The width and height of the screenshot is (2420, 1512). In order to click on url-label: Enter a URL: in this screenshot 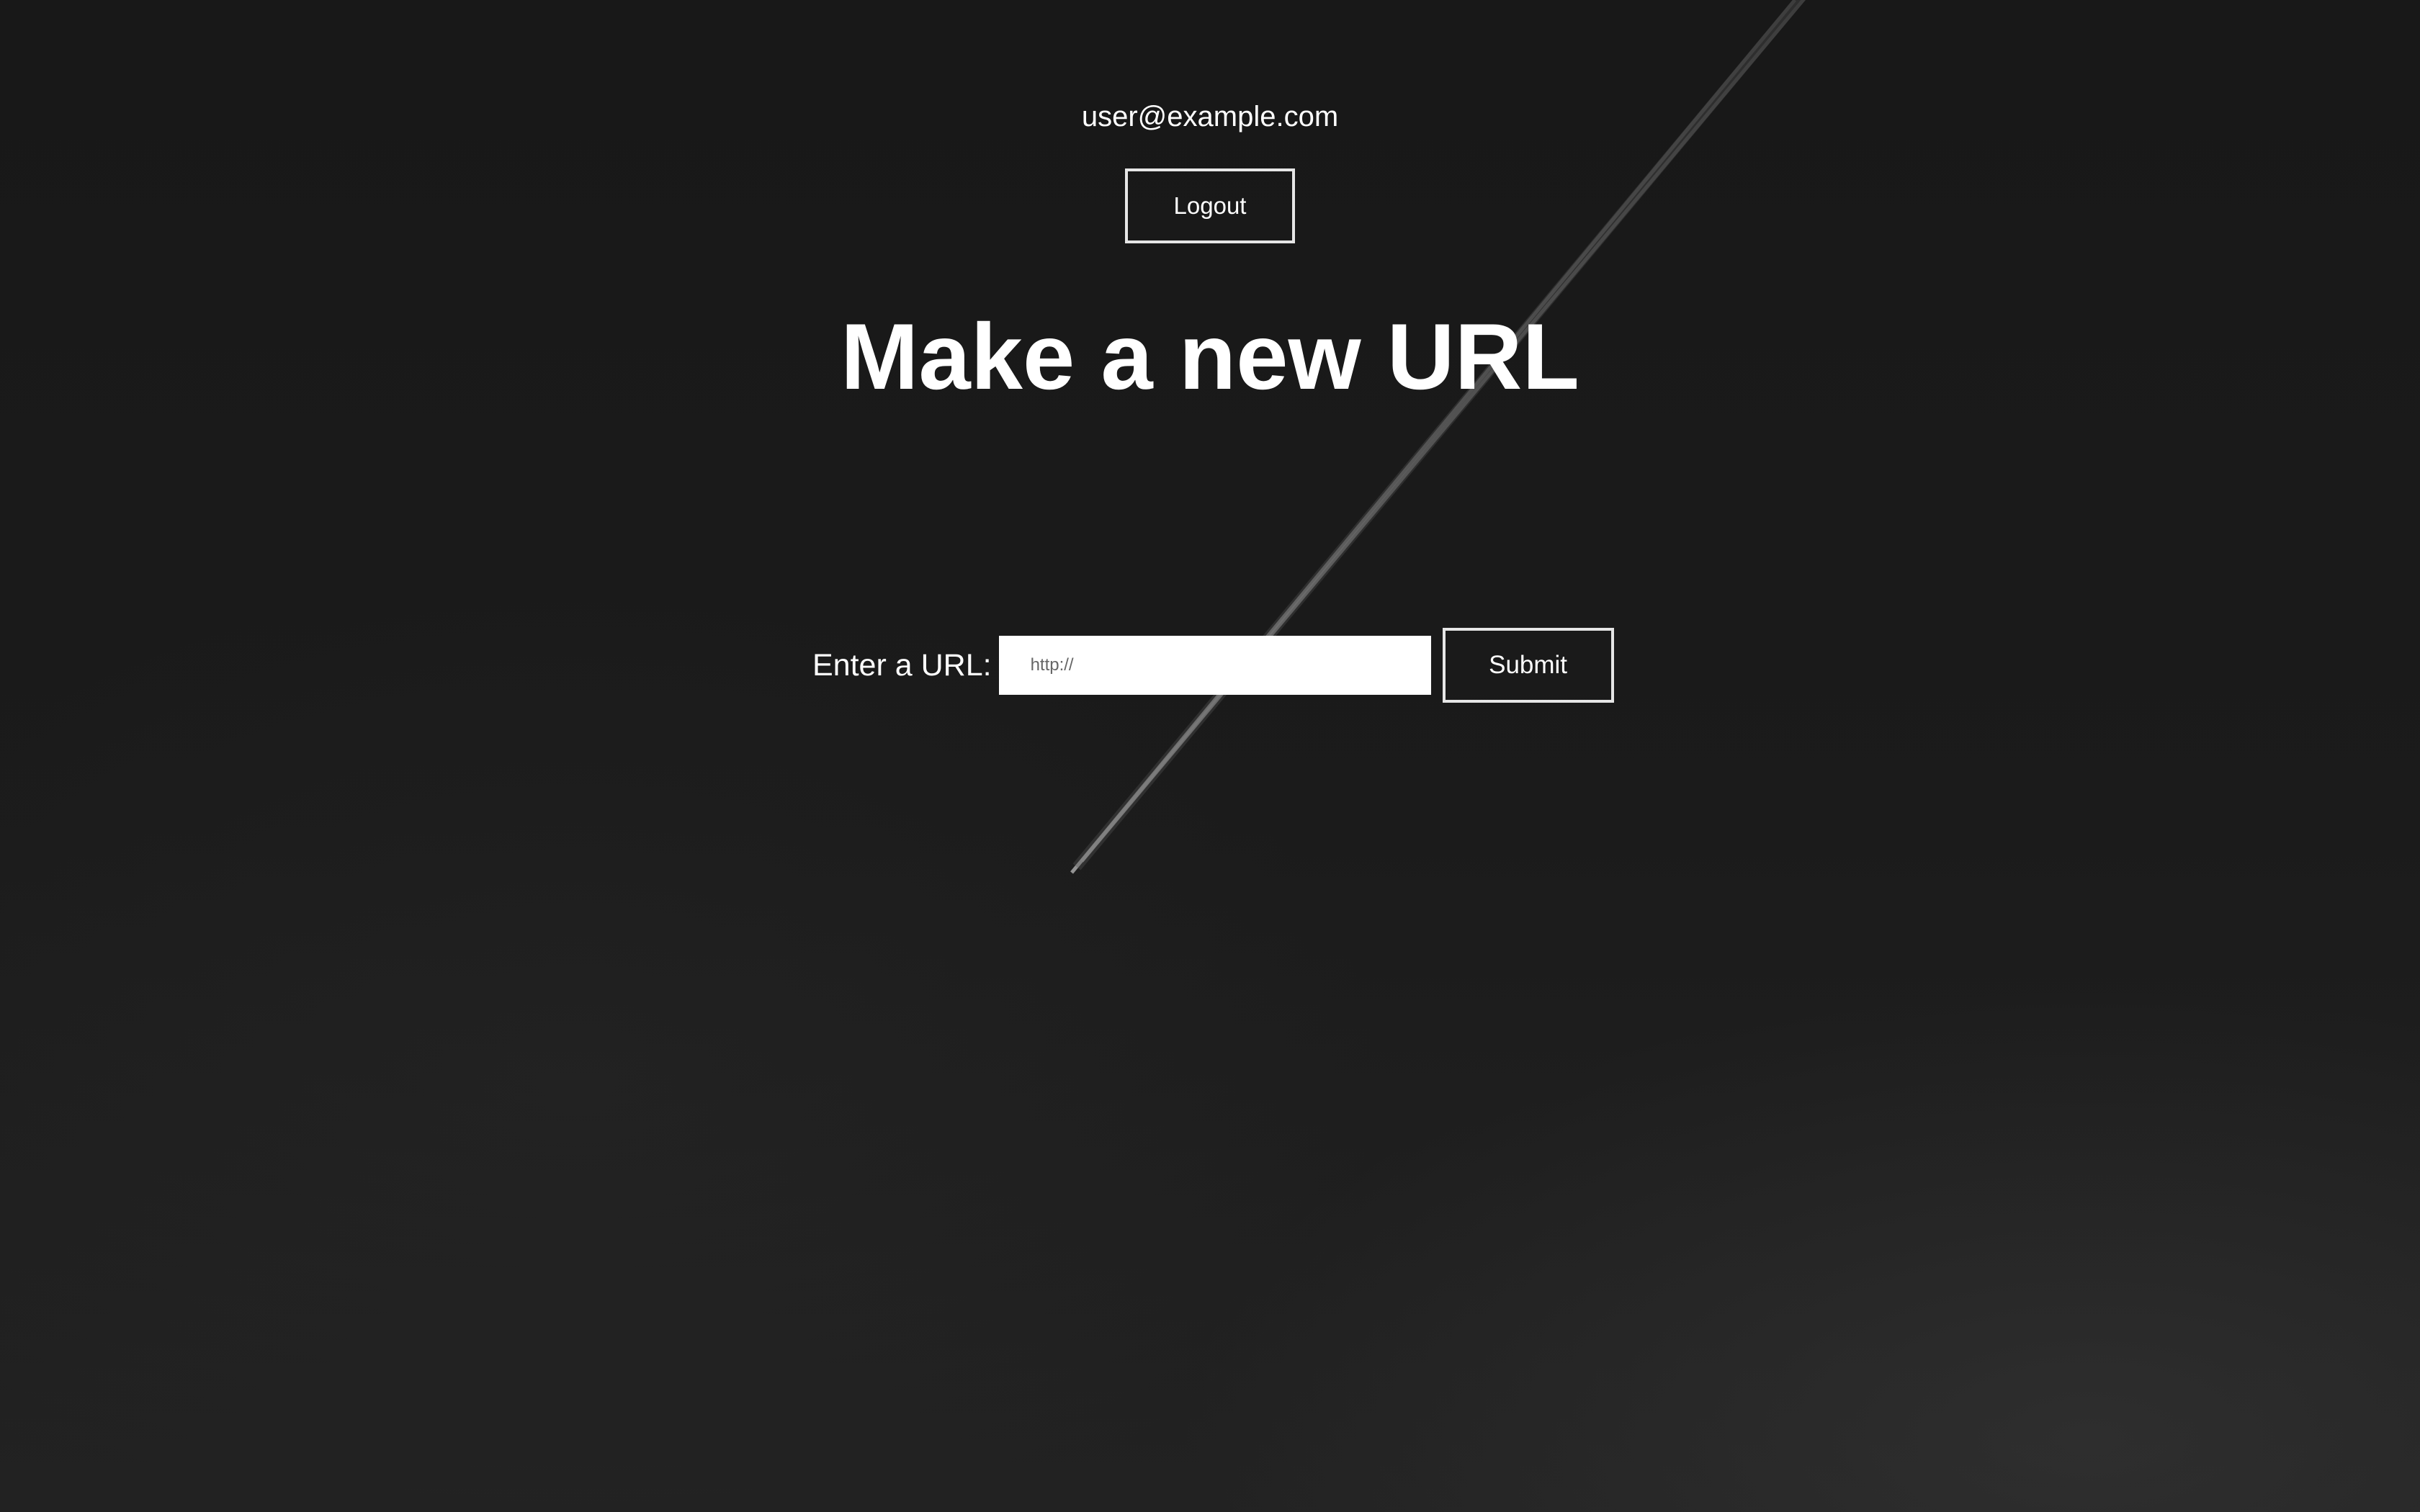, I will do `click(902, 665)`.